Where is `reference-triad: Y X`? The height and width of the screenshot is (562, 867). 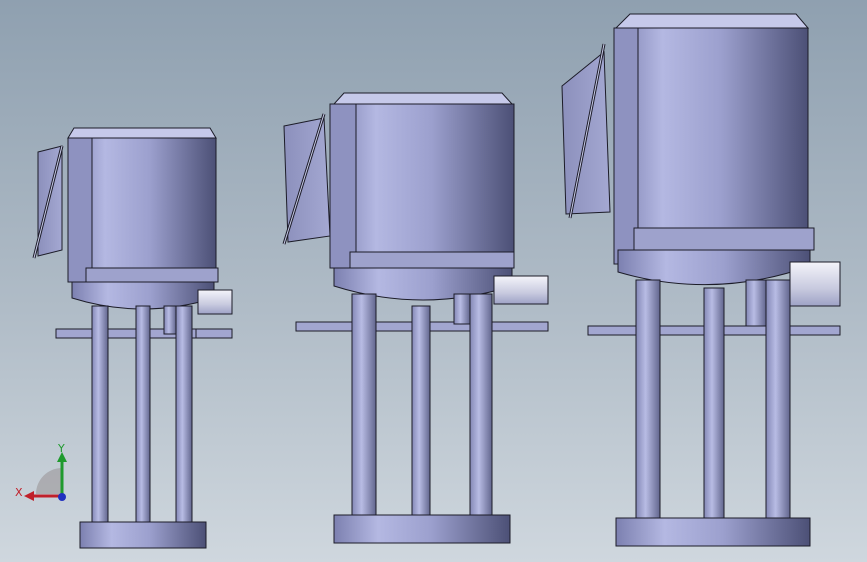 reference-triad: Y X is located at coordinates (47, 475).